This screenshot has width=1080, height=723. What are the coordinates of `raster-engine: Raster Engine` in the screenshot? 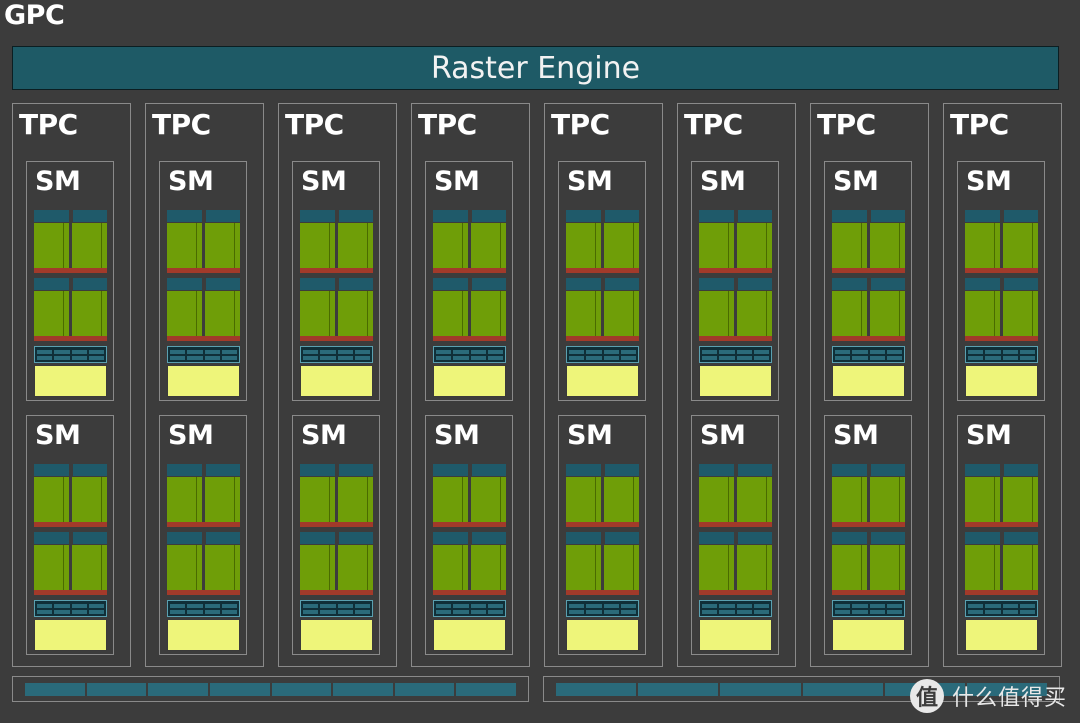 It's located at (535, 68).